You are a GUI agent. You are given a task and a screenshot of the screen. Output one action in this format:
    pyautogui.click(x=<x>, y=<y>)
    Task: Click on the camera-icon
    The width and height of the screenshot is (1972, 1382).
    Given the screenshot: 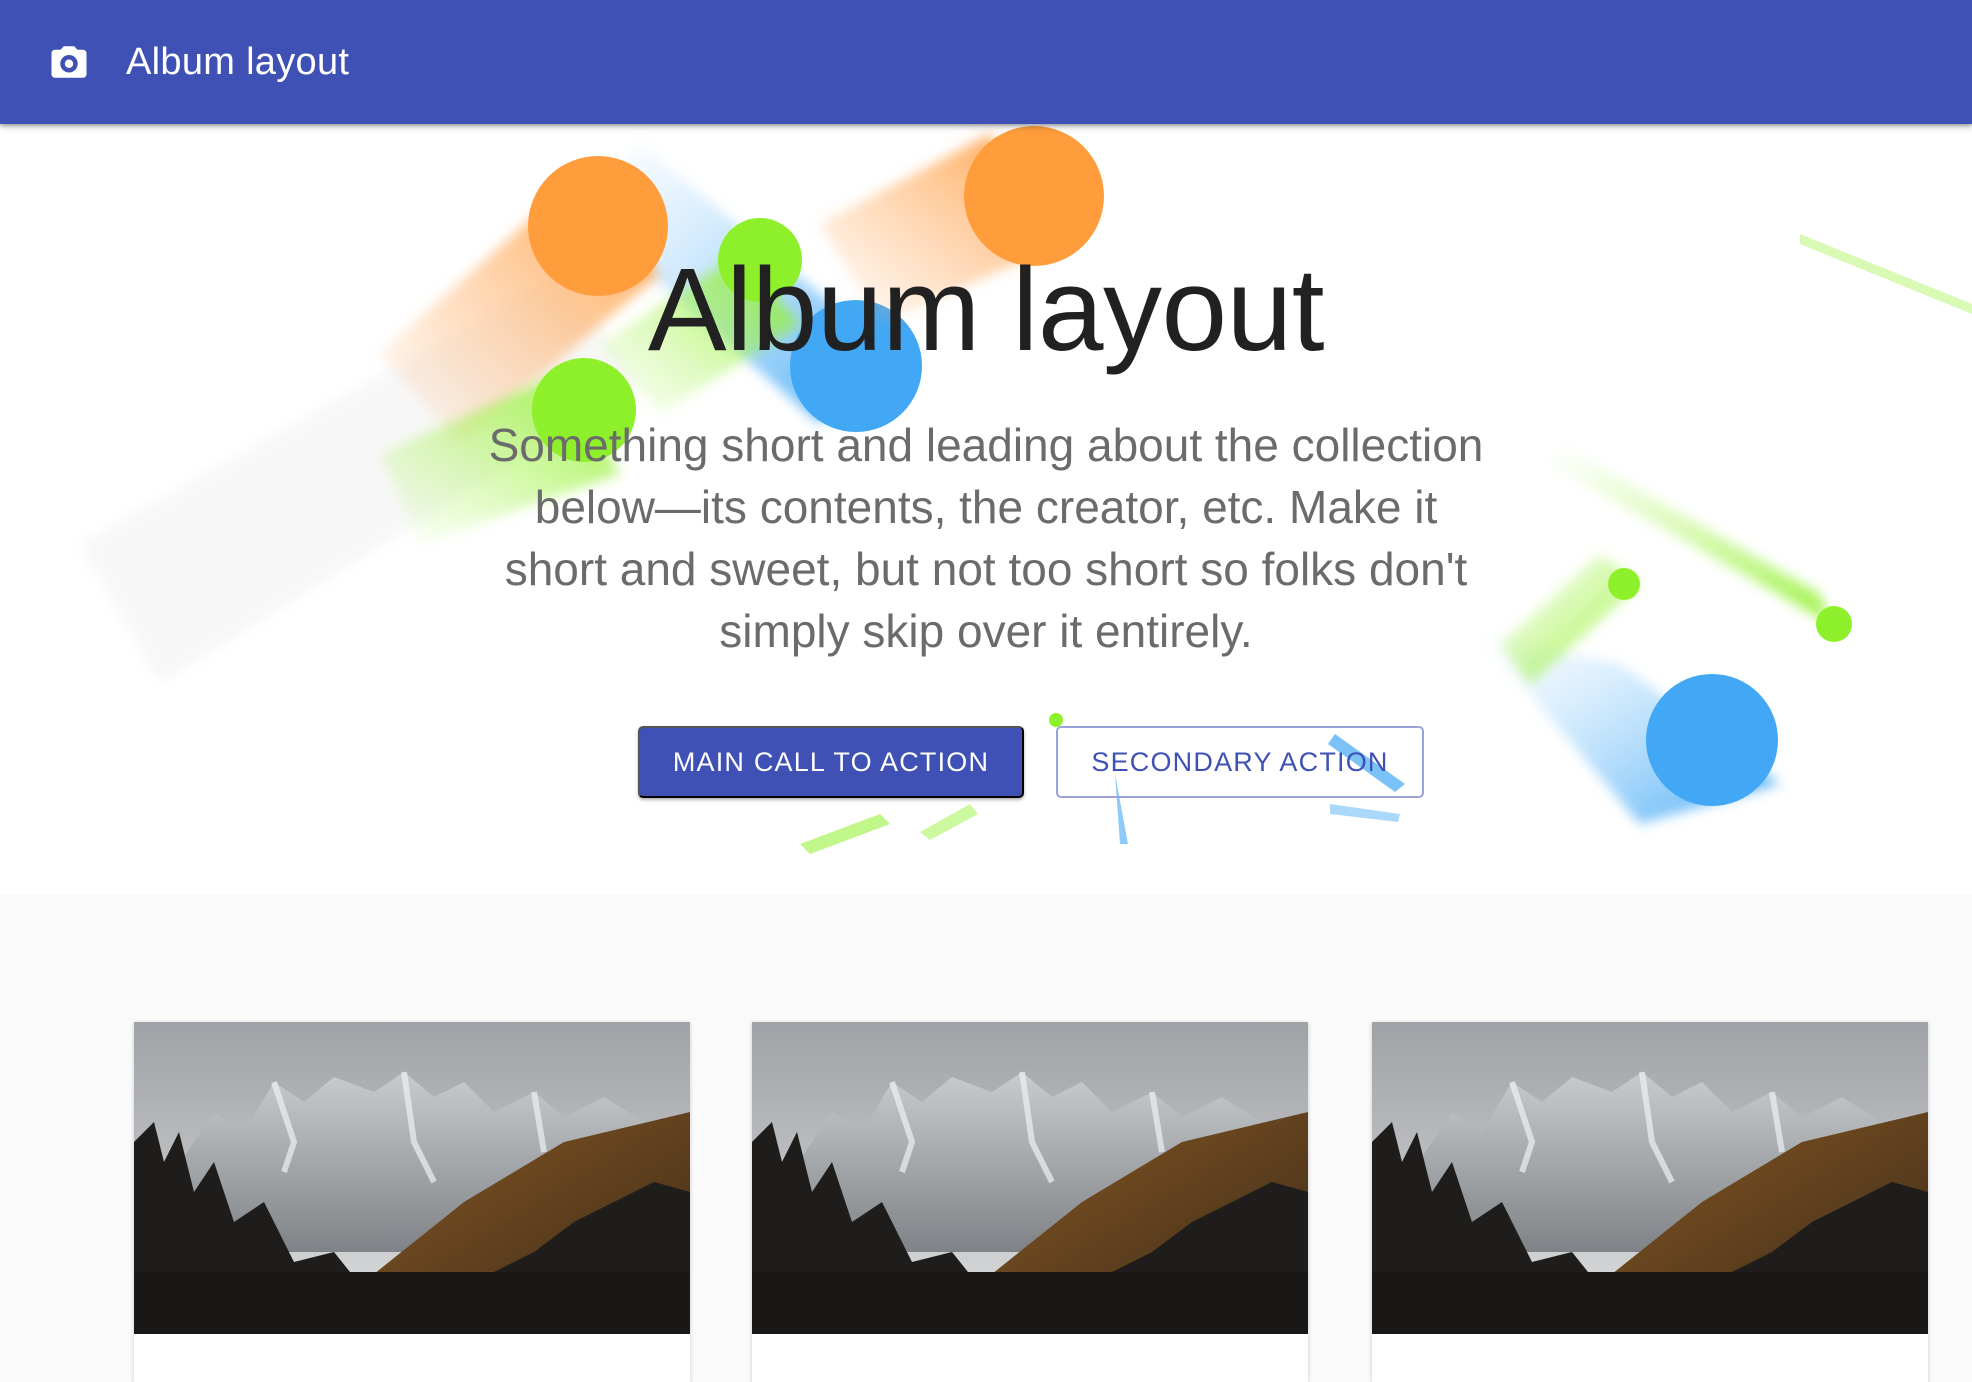 What is the action you would take?
    pyautogui.click(x=69, y=62)
    